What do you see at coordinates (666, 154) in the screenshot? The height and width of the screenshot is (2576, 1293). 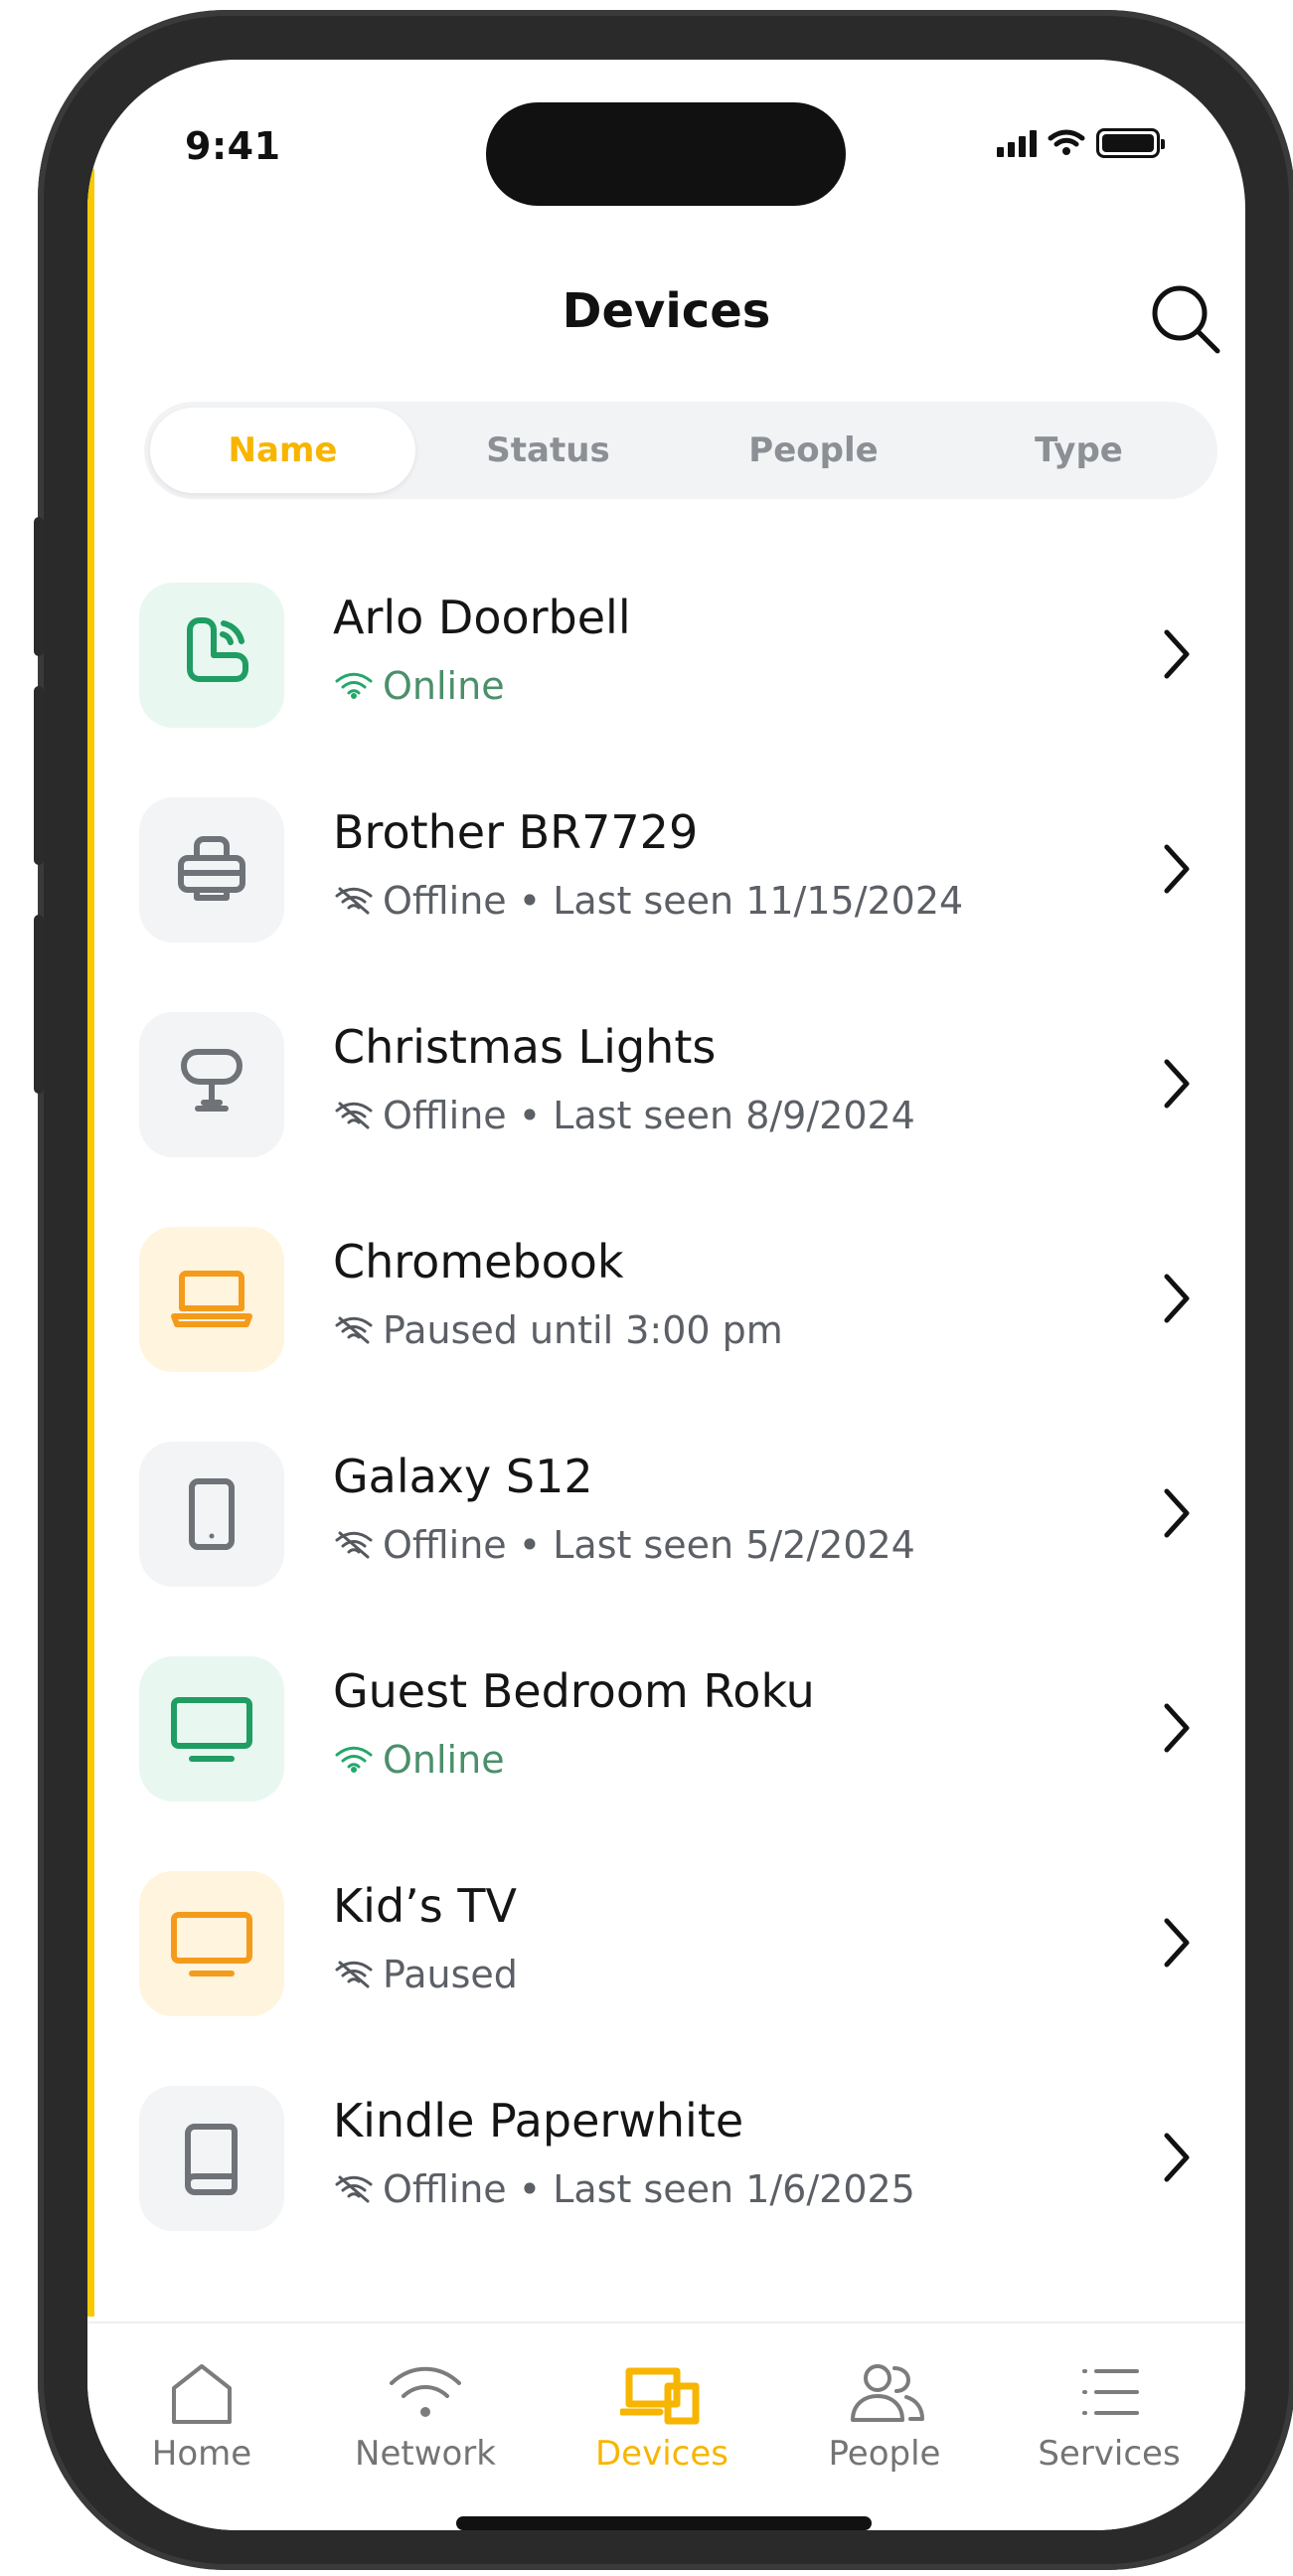 I see `dynamic-island` at bounding box center [666, 154].